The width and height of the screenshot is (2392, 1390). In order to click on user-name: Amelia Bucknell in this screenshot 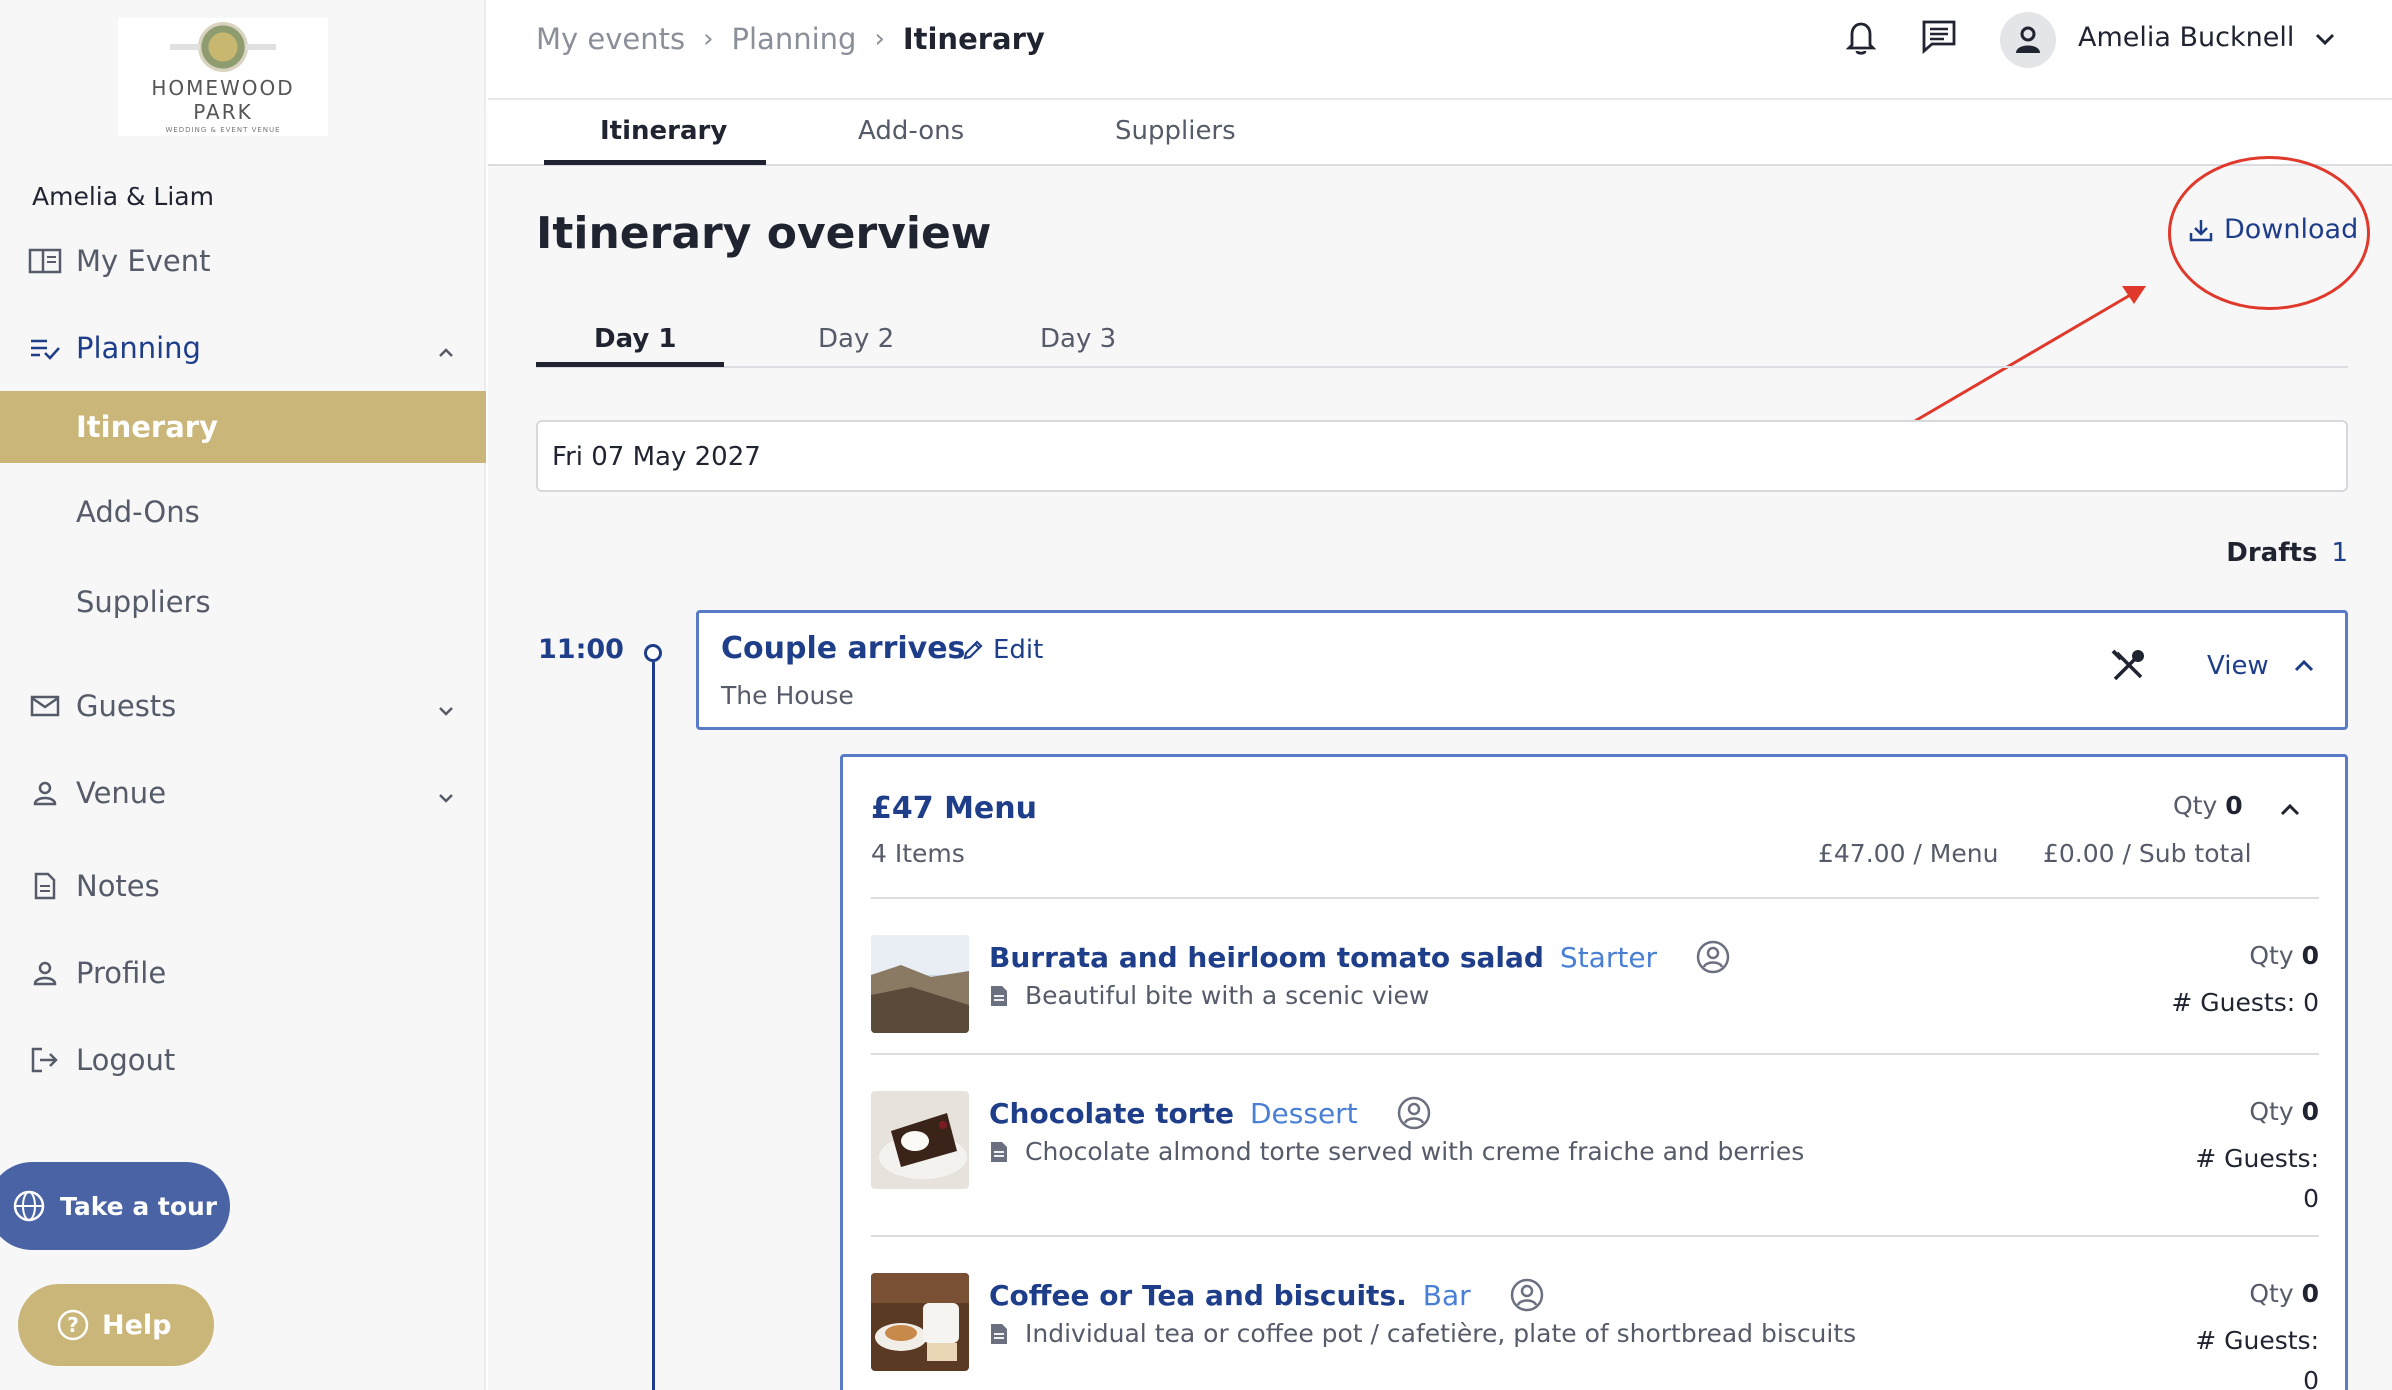, I will do `click(2186, 37)`.